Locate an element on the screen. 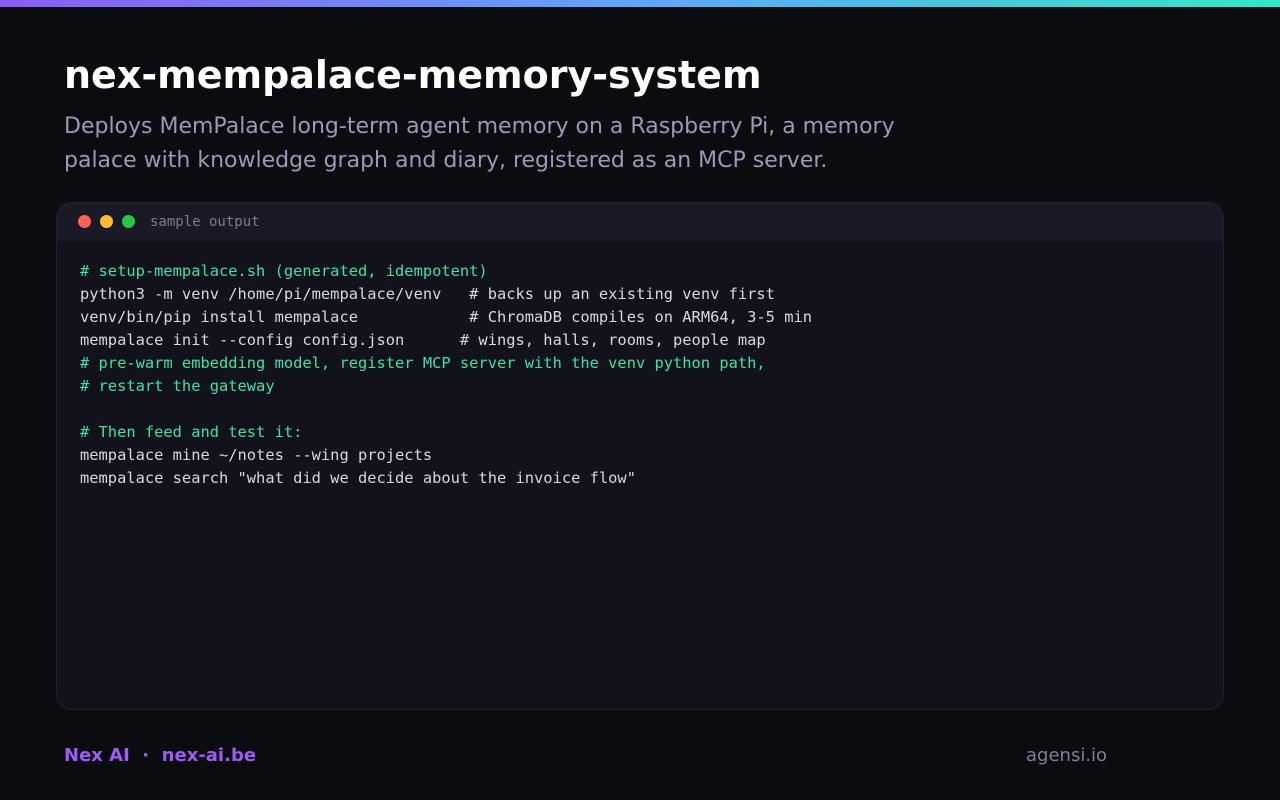  maximize-dot-icon is located at coordinates (128, 221).